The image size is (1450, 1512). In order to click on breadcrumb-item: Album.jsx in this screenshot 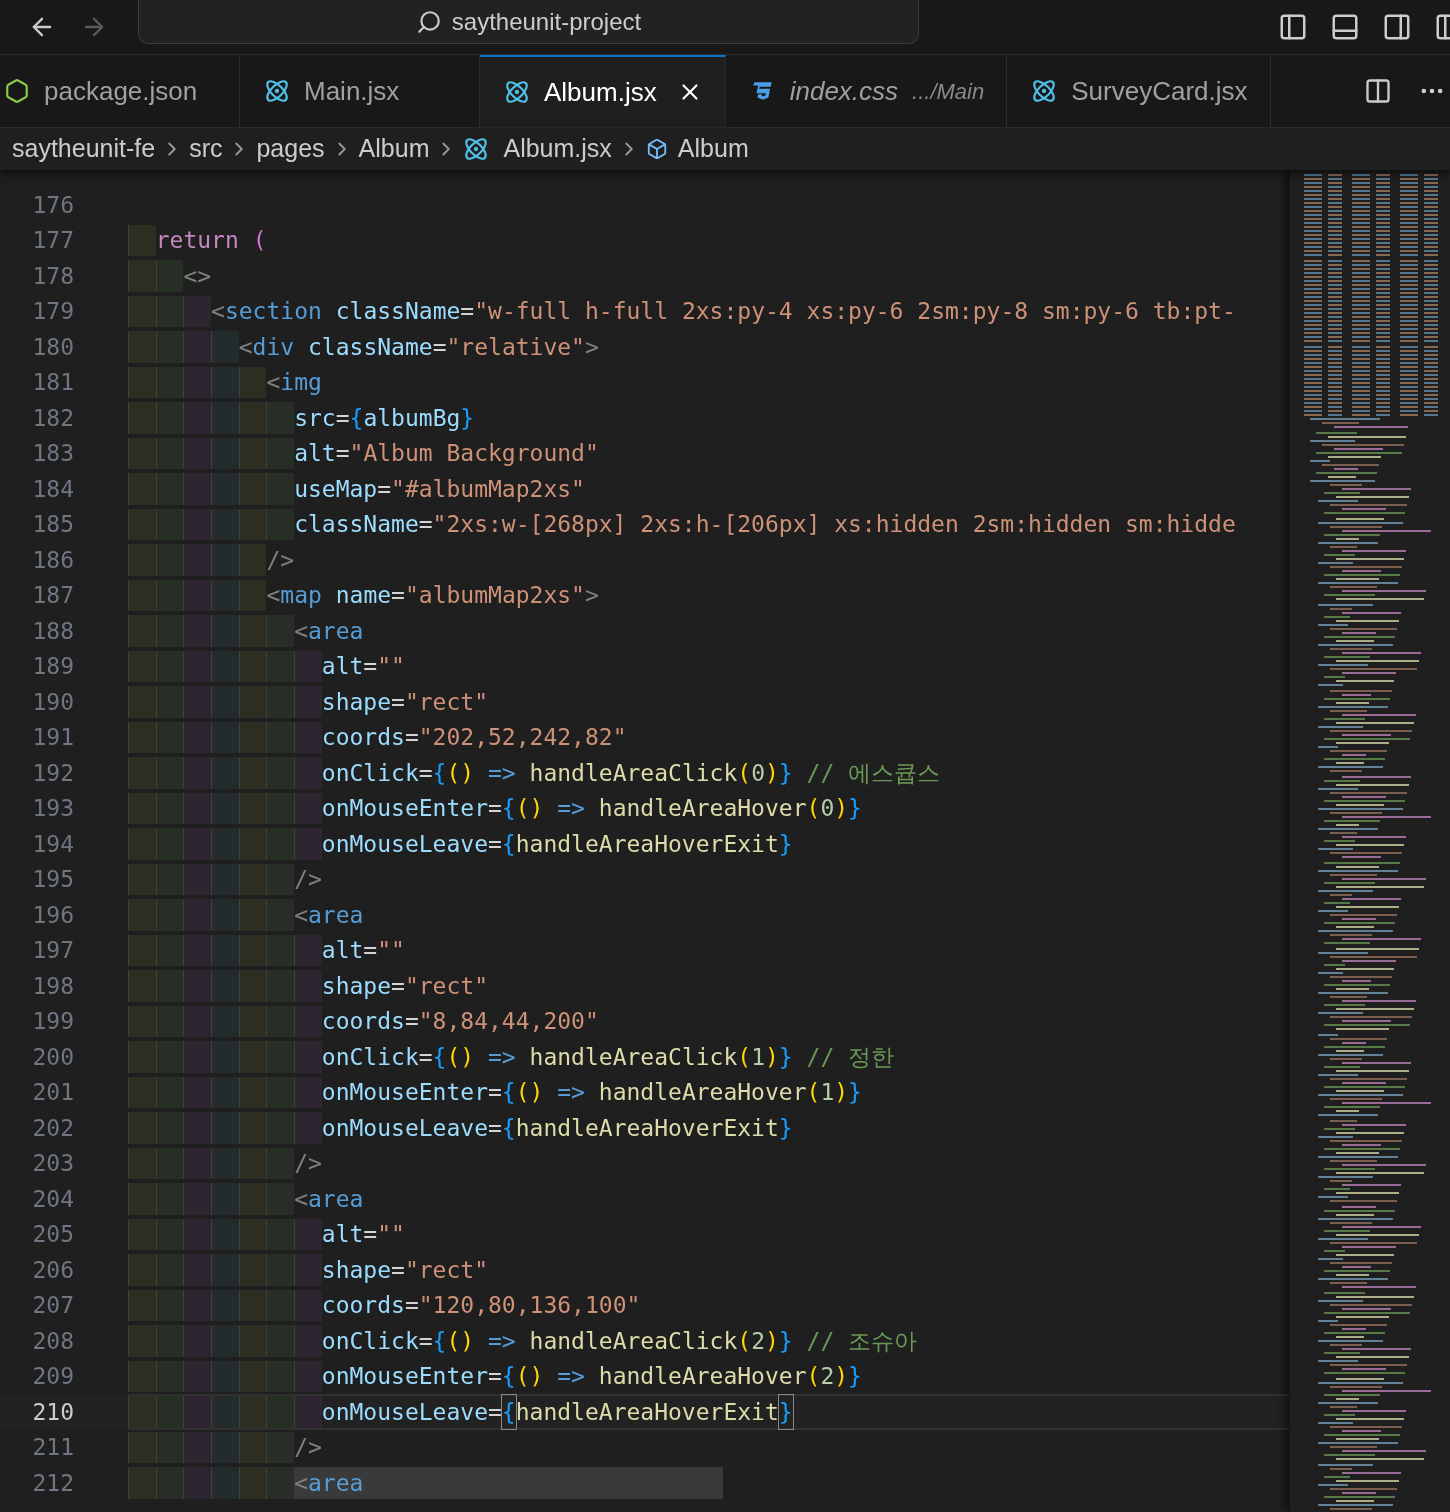, I will do `click(557, 149)`.